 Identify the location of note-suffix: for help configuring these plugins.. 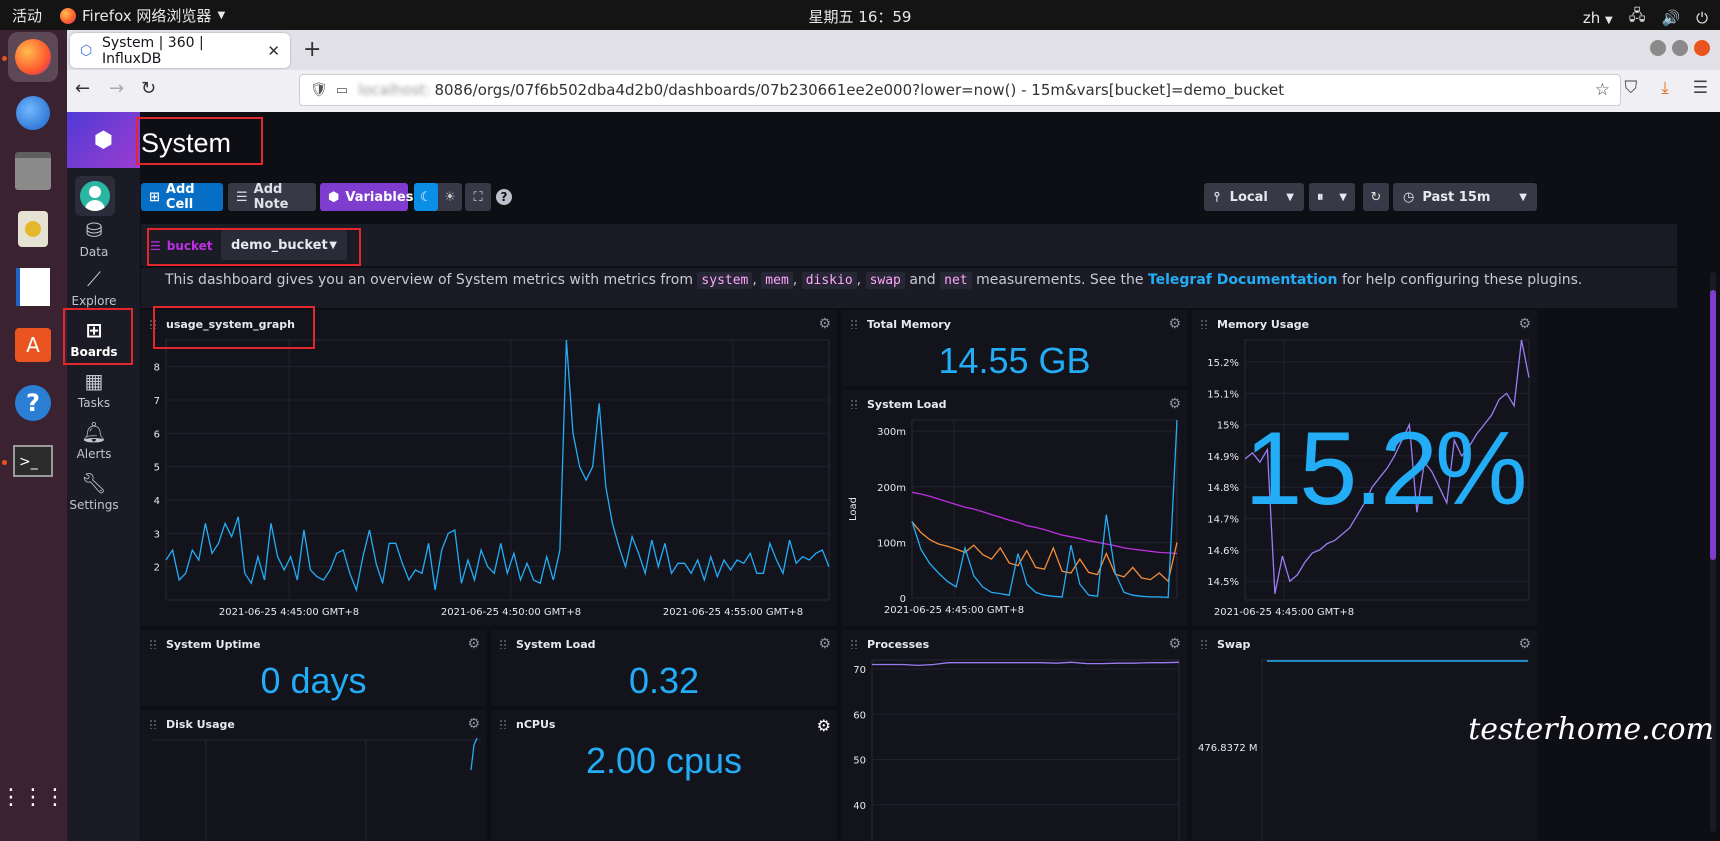
(1462, 280).